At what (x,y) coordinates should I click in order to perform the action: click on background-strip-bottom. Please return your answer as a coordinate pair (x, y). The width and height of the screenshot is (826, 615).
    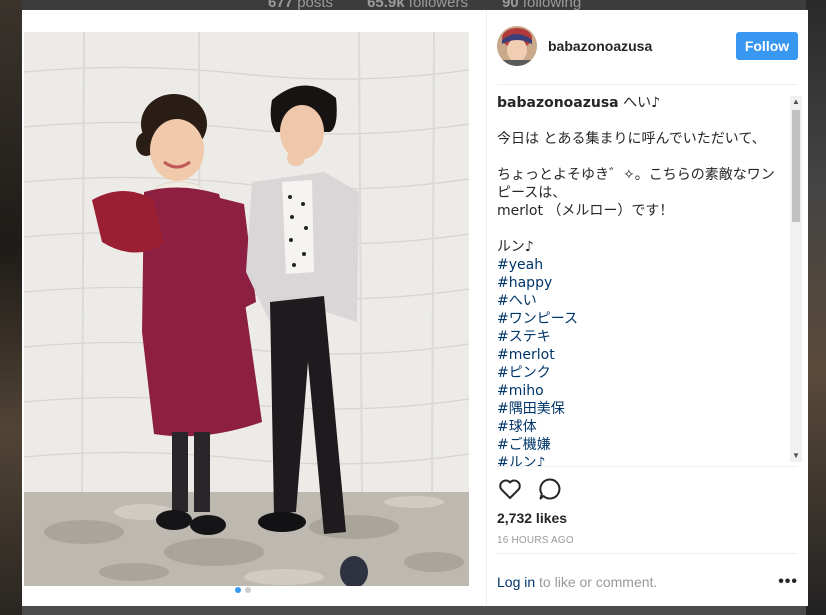
    Looking at the image, I should click on (414, 610).